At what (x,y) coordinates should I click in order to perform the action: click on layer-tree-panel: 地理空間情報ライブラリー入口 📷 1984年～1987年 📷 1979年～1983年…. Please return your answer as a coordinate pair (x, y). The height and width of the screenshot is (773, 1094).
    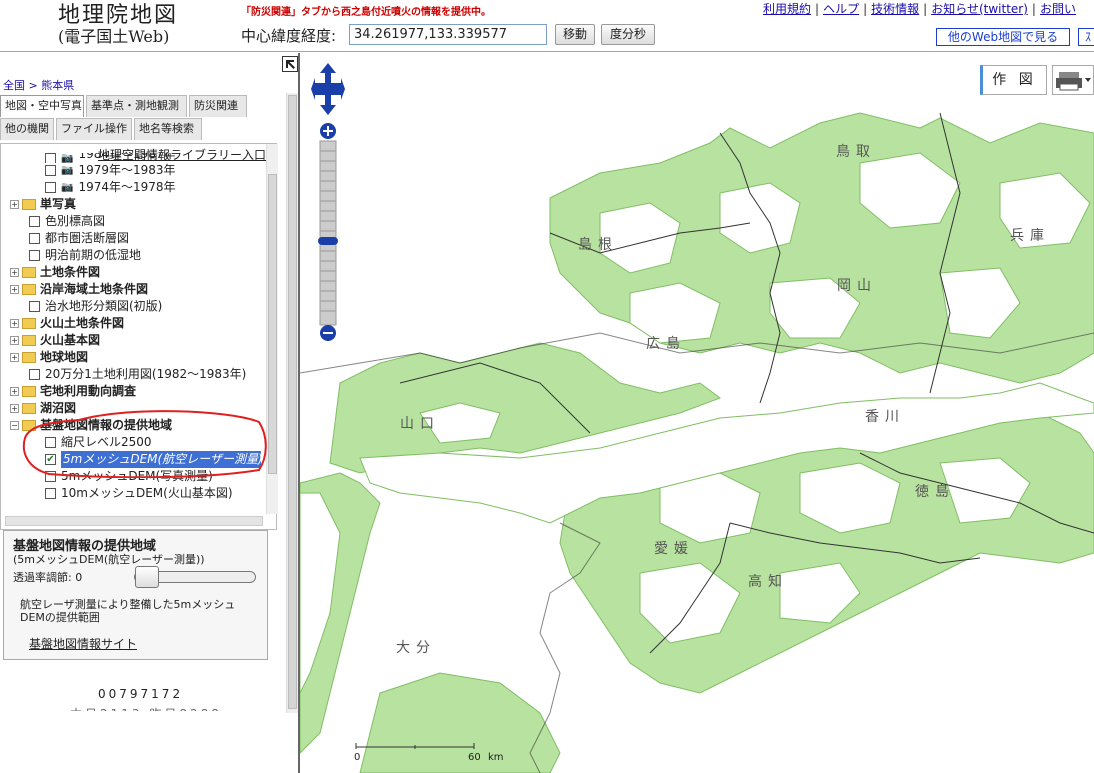
    Looking at the image, I should click on (139, 336).